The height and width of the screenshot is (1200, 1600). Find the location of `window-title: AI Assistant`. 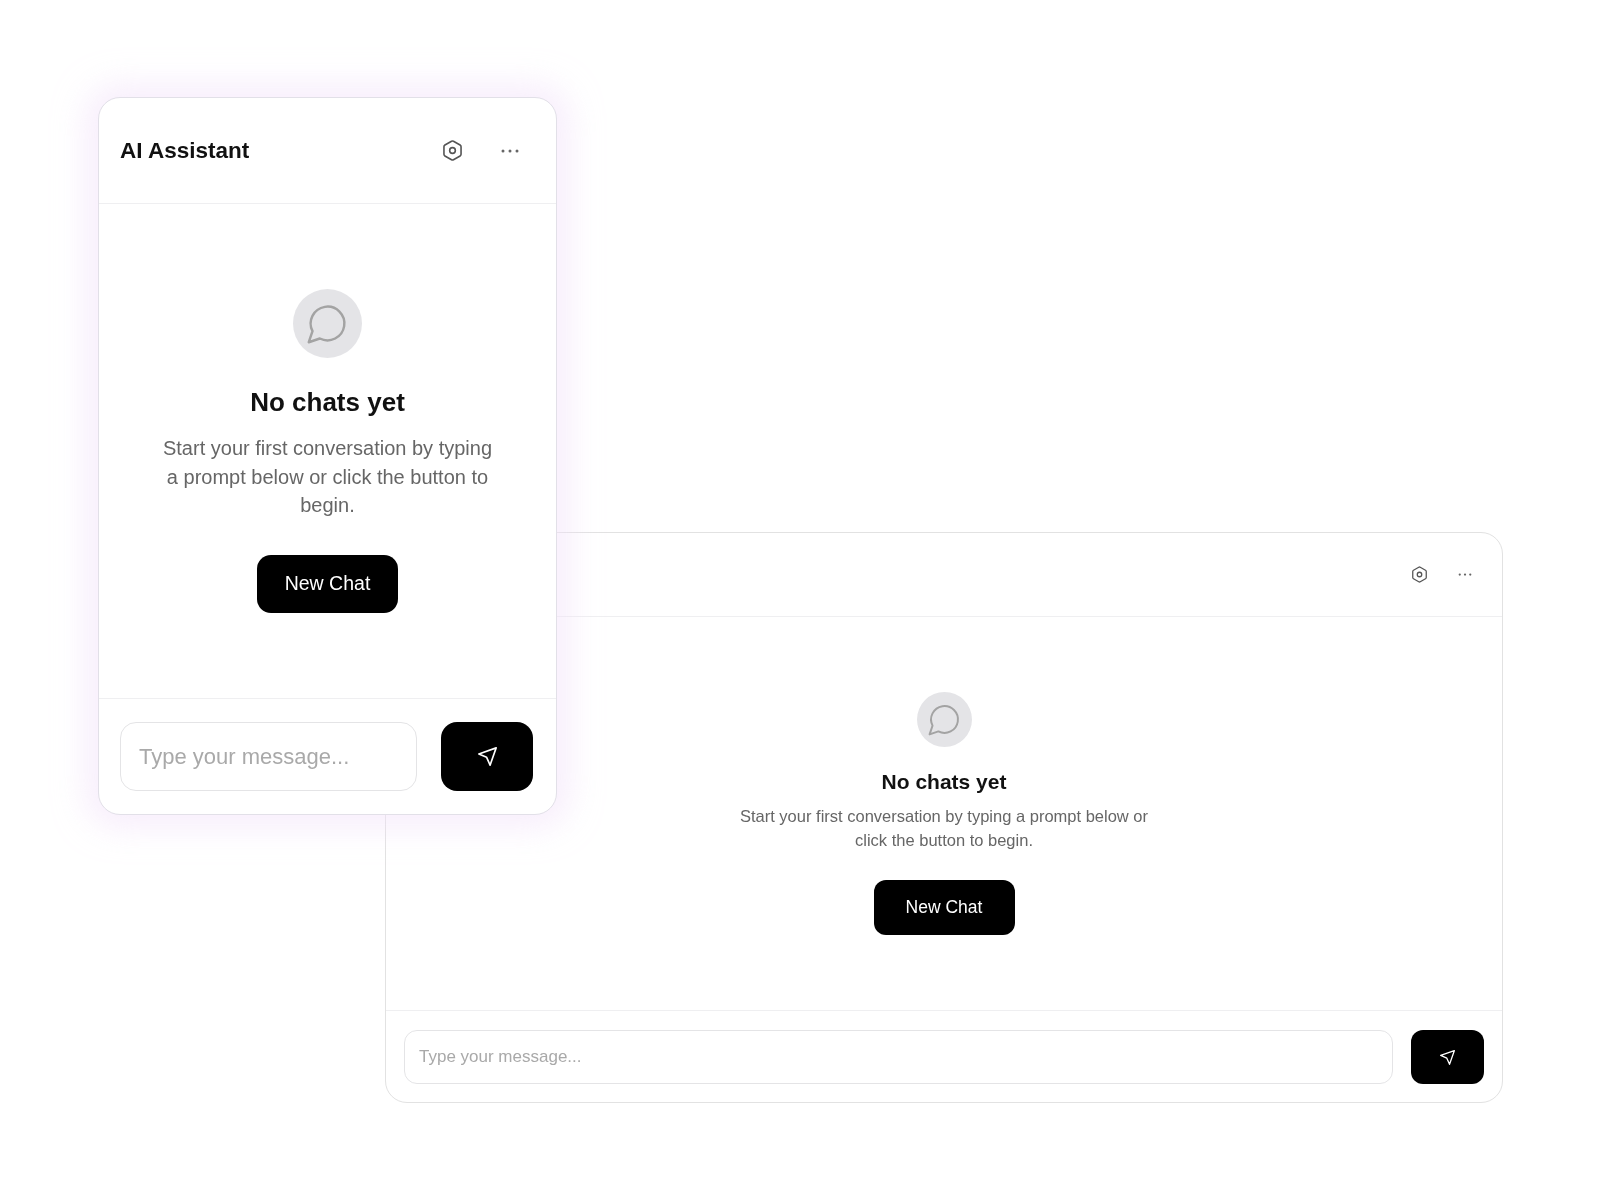

window-title: AI Assistant is located at coordinates (185, 150).